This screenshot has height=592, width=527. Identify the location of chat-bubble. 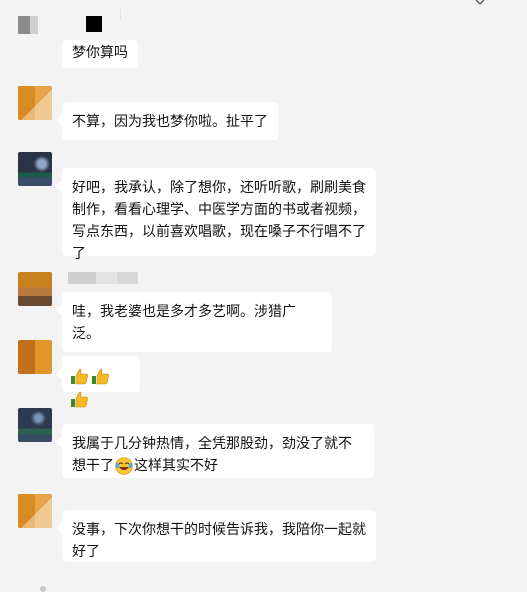
(98, 381).